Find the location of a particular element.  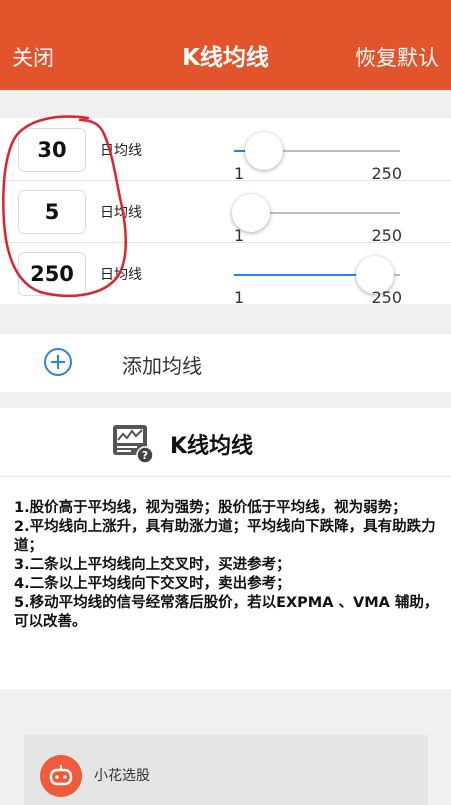

info-line: 4.二条以上平均线向下交叉时，卖出参考； is located at coordinates (152, 584).